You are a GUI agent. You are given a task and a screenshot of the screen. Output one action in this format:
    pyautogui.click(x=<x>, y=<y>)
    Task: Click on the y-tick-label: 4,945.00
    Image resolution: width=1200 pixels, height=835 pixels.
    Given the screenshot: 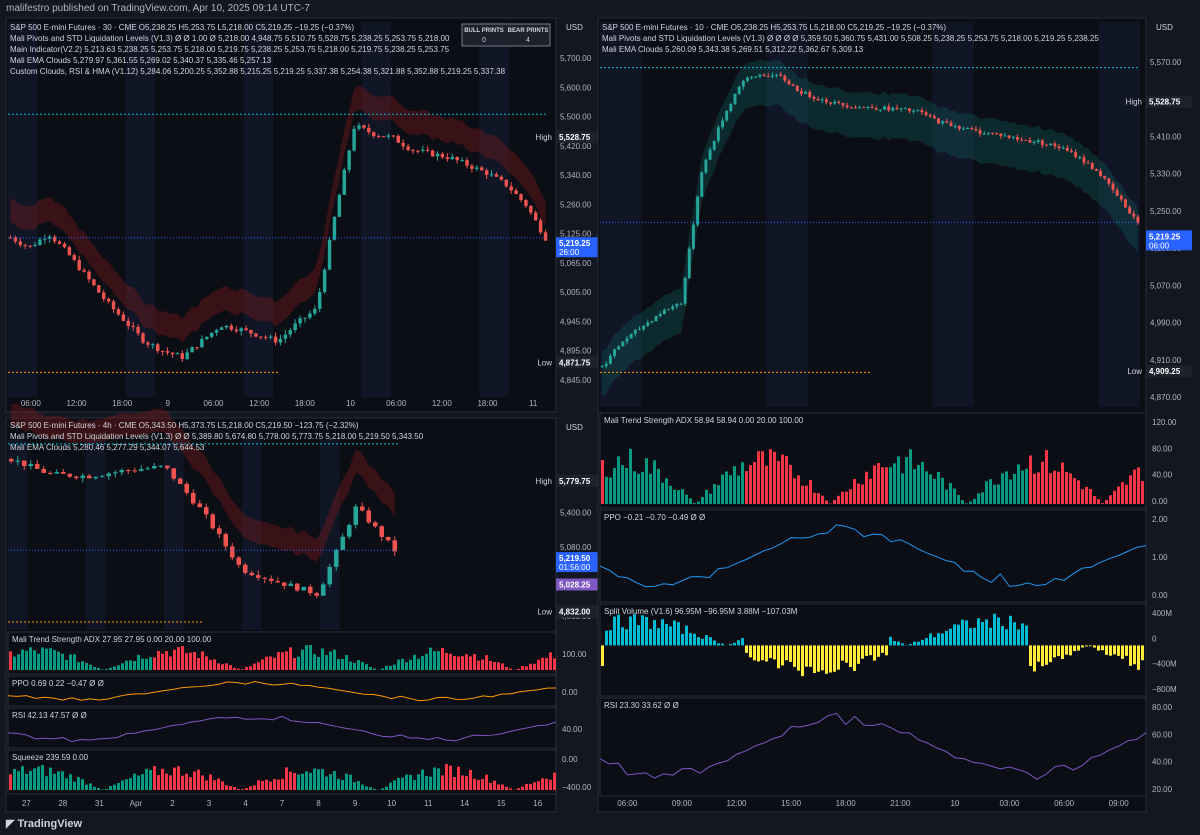 What is the action you would take?
    pyautogui.click(x=576, y=321)
    